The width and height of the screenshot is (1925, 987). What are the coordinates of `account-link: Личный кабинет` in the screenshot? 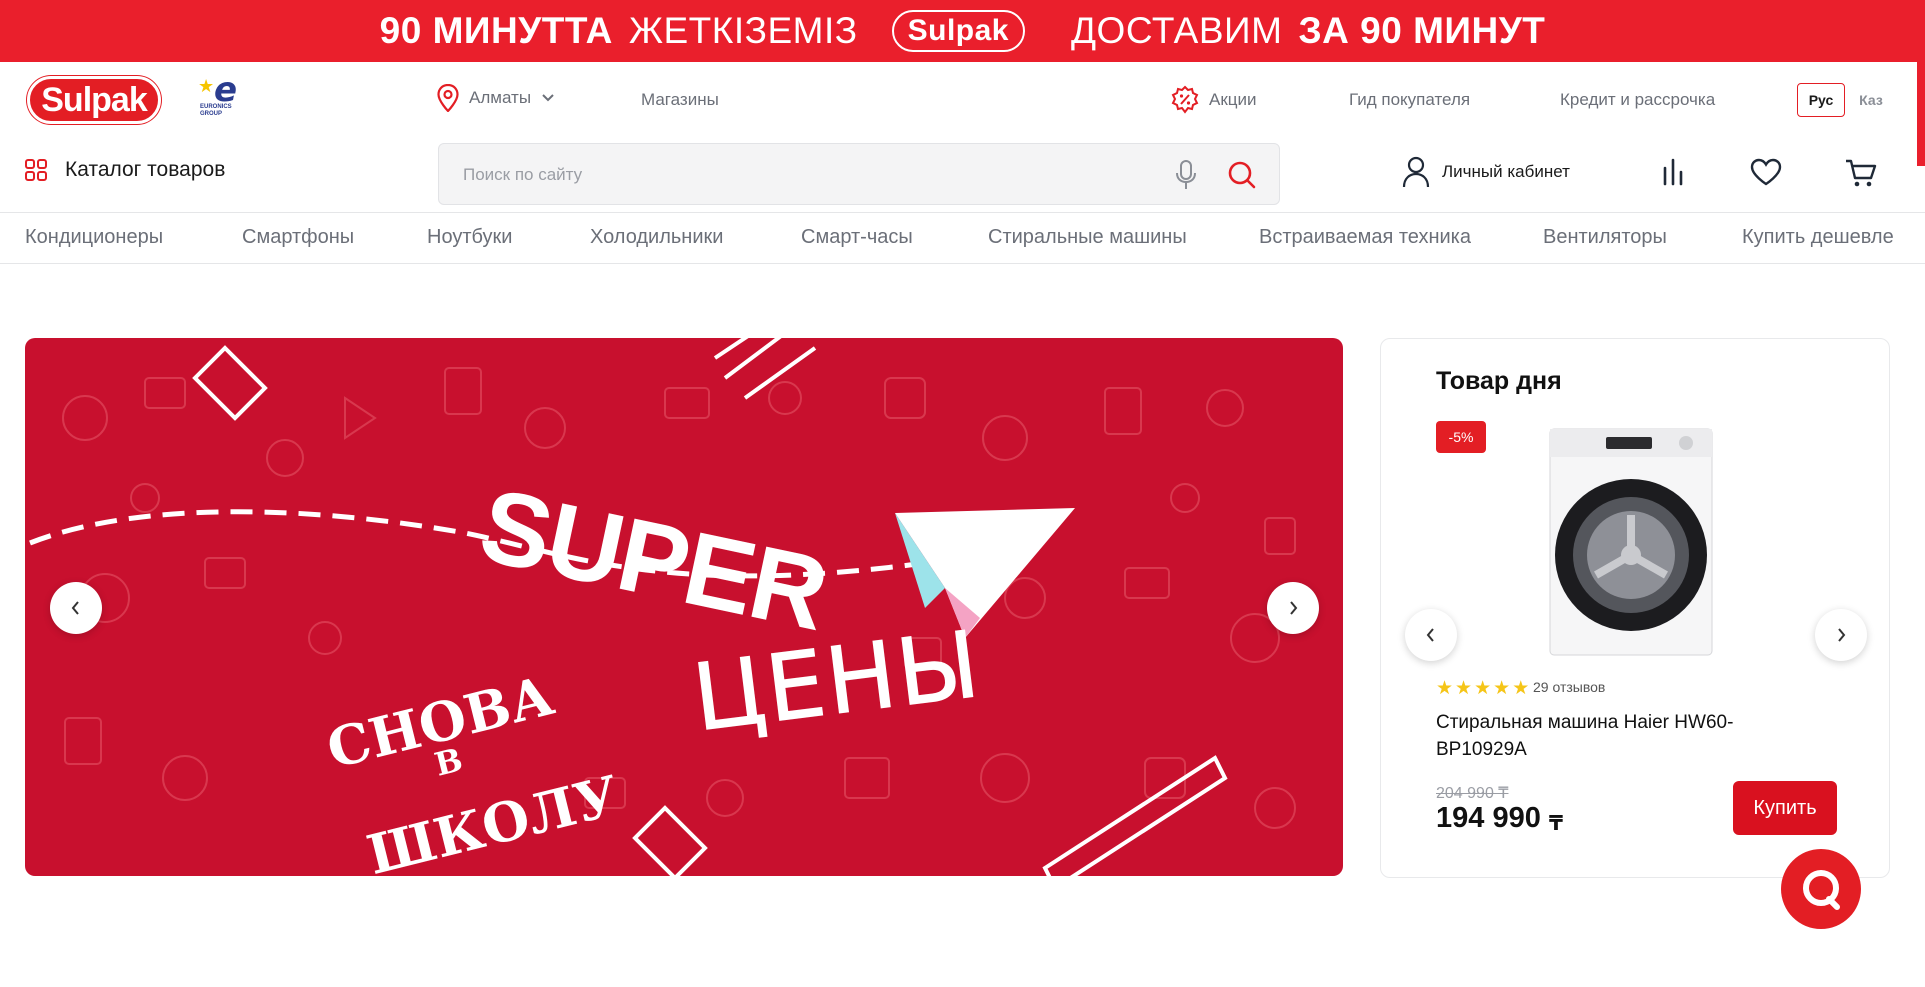 It's located at (1486, 172).